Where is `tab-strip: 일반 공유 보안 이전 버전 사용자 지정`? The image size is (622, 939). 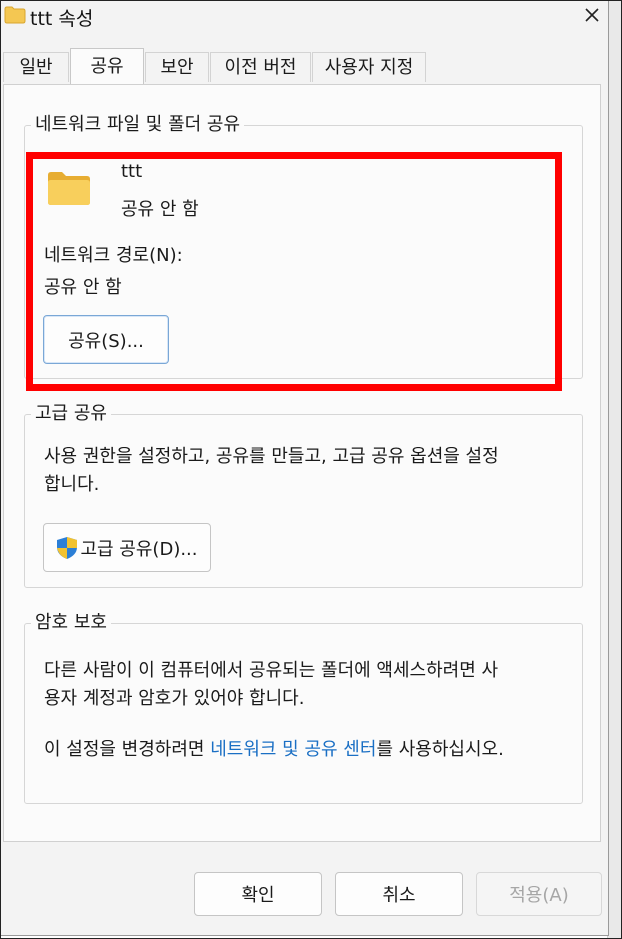
tab-strip: 일반 공유 보안 이전 버전 사용자 지정 is located at coordinates (304, 66).